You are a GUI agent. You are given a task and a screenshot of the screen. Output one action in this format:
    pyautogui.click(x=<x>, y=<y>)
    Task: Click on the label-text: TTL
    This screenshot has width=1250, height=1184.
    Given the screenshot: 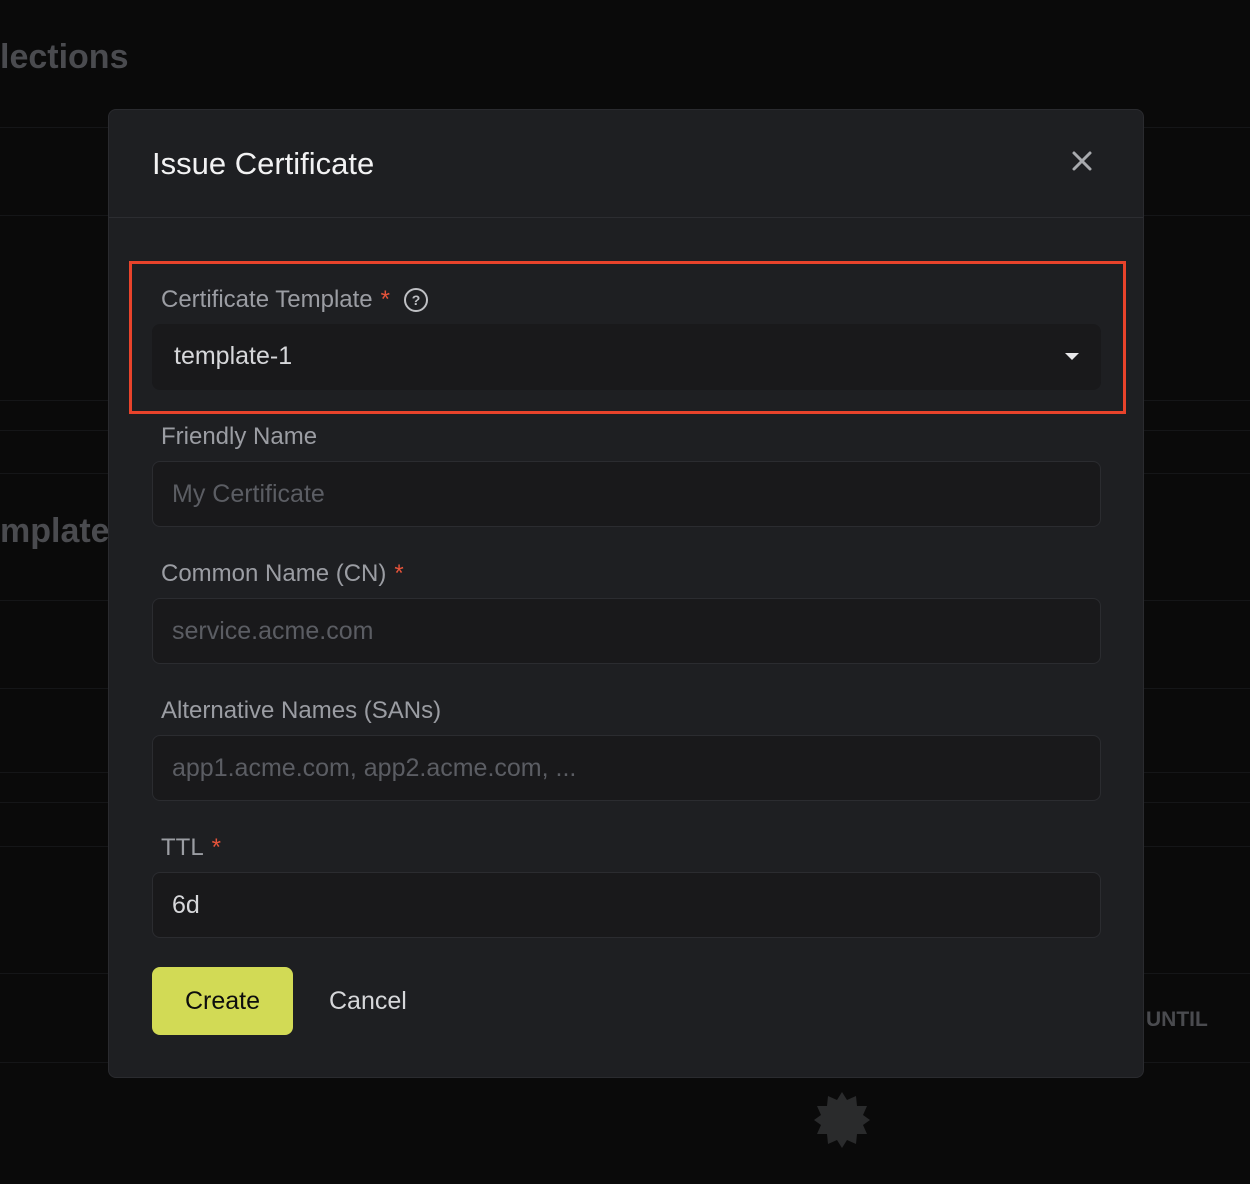 What is the action you would take?
    pyautogui.click(x=182, y=847)
    